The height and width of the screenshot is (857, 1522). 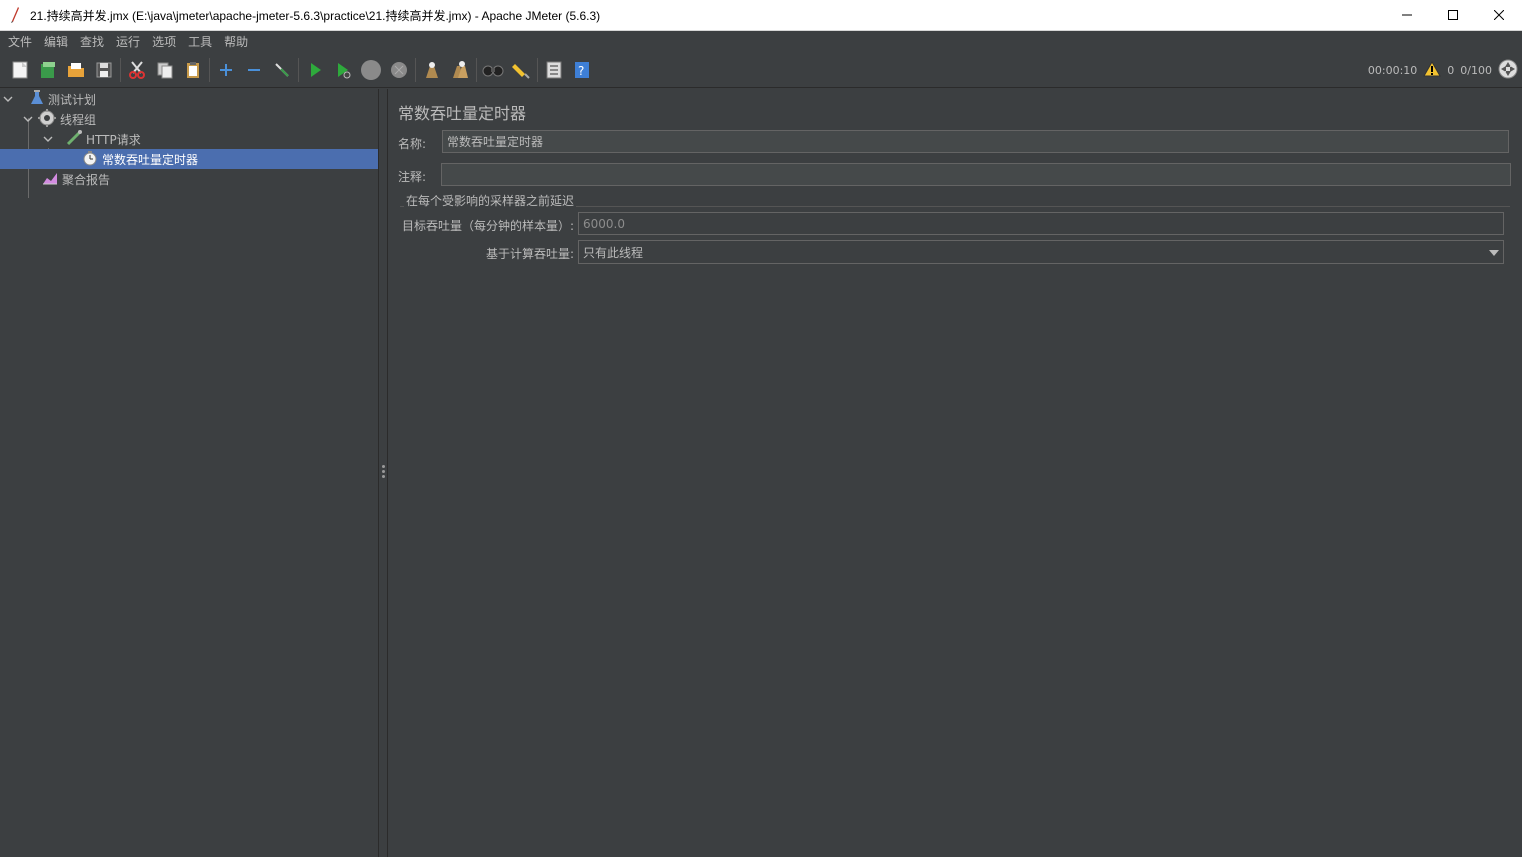 What do you see at coordinates (137, 70) in the screenshot?
I see `cut-icon` at bounding box center [137, 70].